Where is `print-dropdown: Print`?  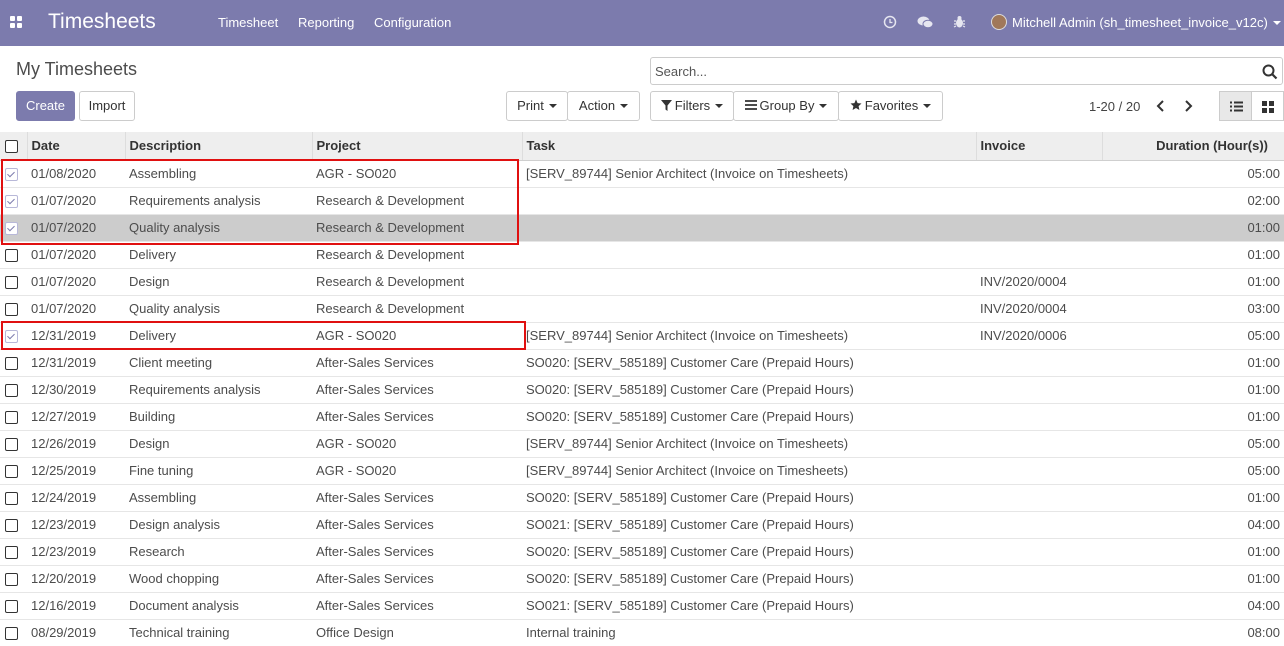
print-dropdown: Print is located at coordinates (537, 106).